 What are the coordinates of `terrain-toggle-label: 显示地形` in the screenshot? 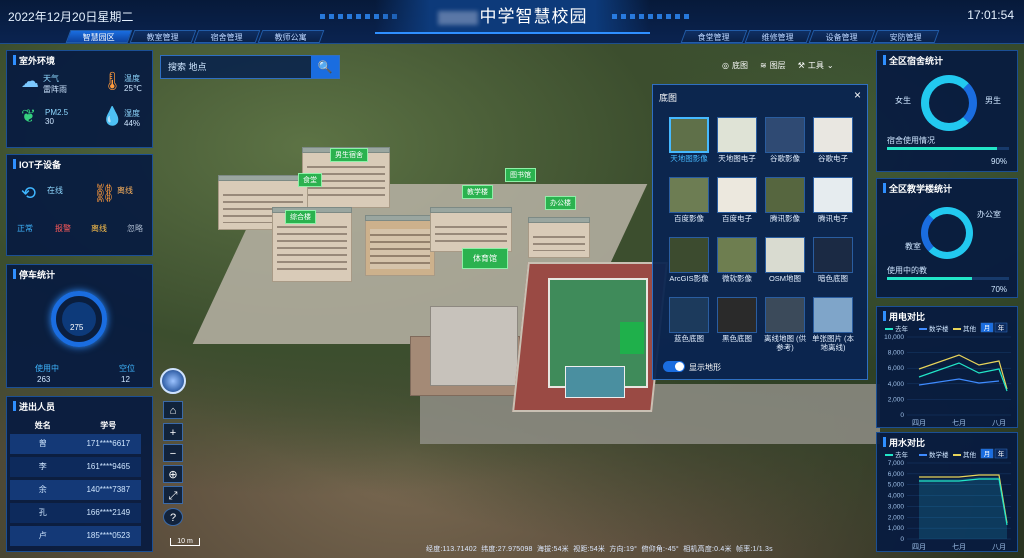 It's located at (705, 367).